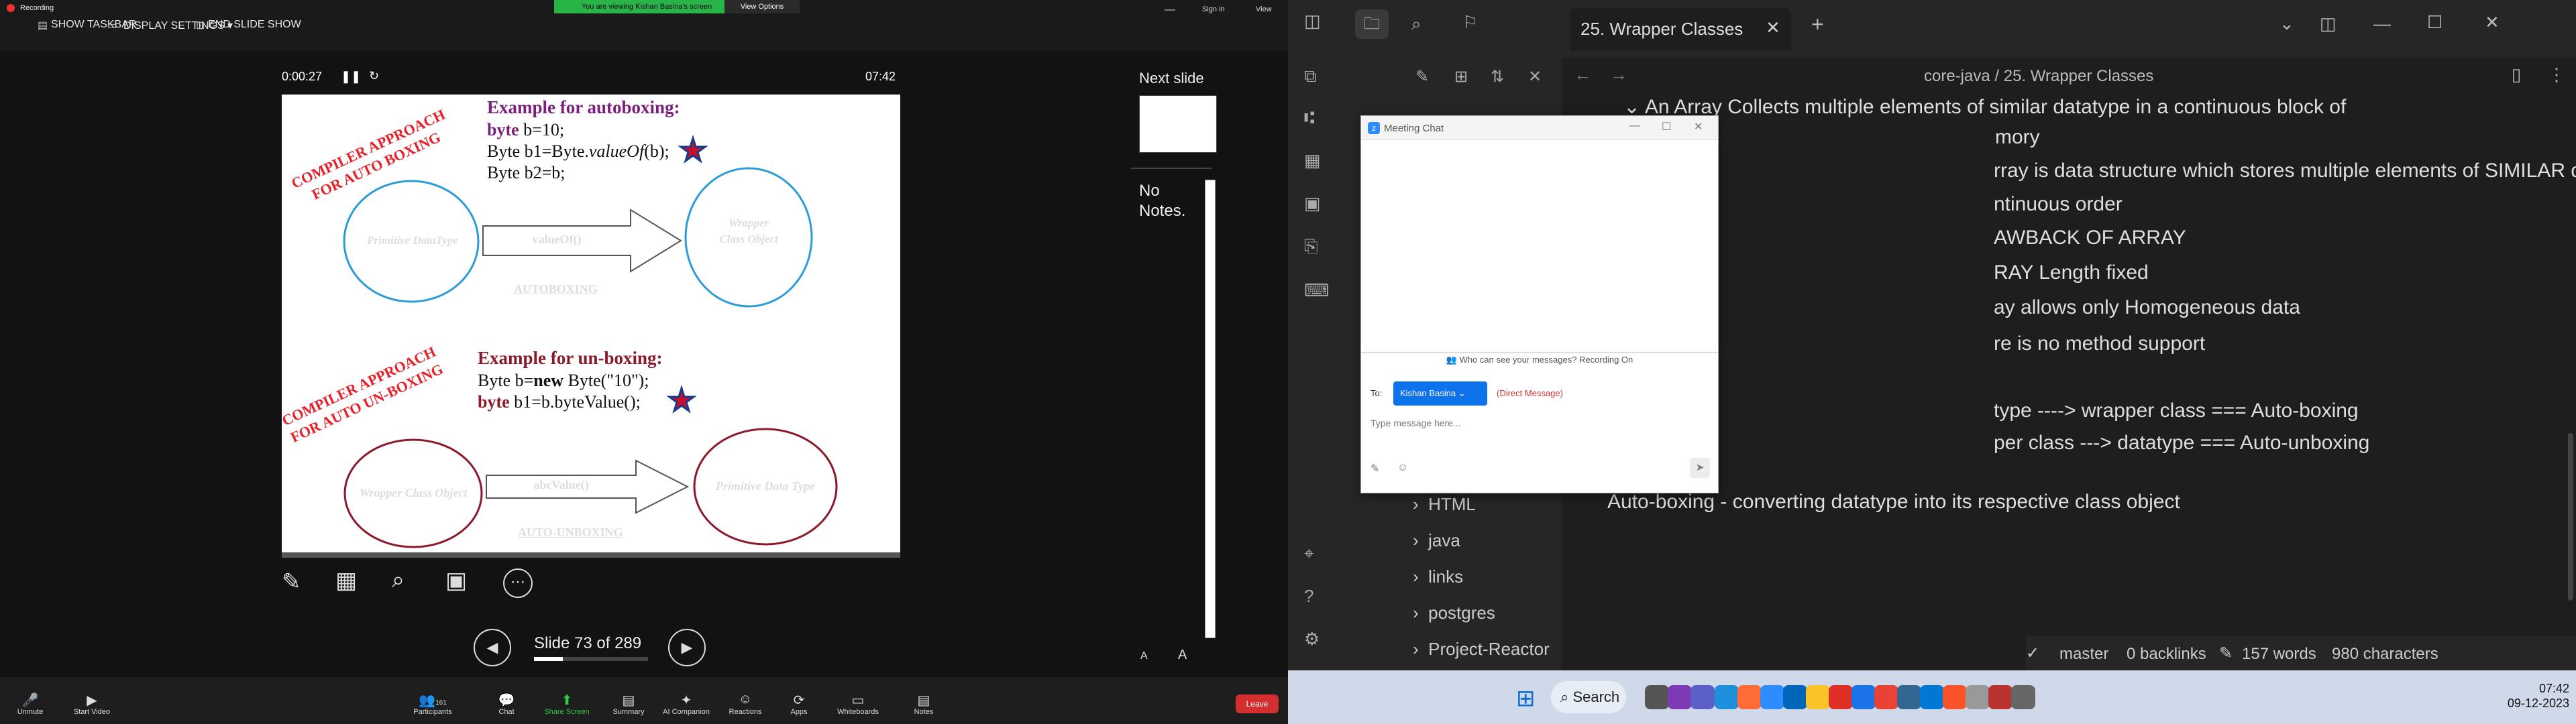 The image size is (2576, 724). I want to click on chevron-down-icon: ⌄, so click(2286, 24).